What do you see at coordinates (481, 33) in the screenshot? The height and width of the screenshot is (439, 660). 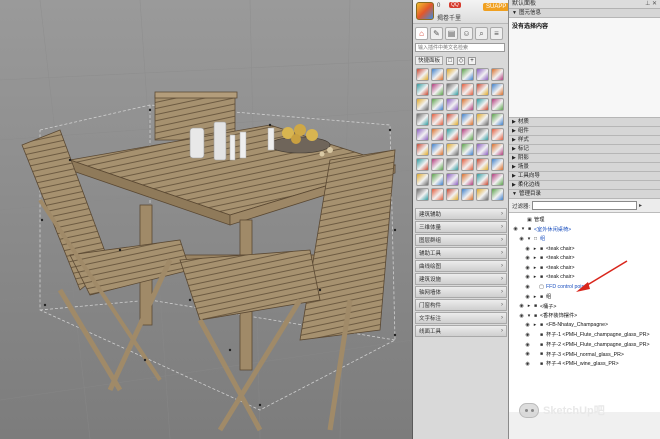 I see `search-icon: ⌕` at bounding box center [481, 33].